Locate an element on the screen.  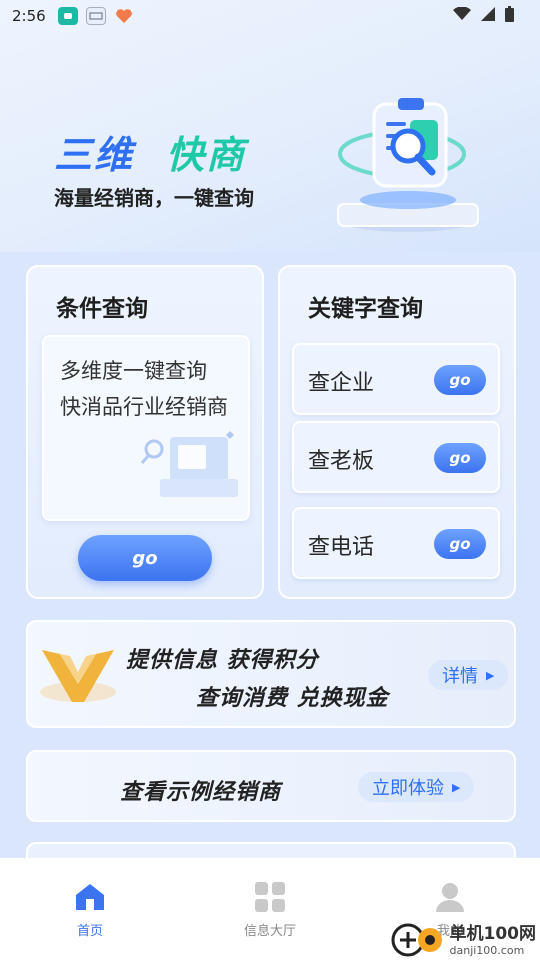
keyword-row-label: 查电话 is located at coordinates (341, 547).